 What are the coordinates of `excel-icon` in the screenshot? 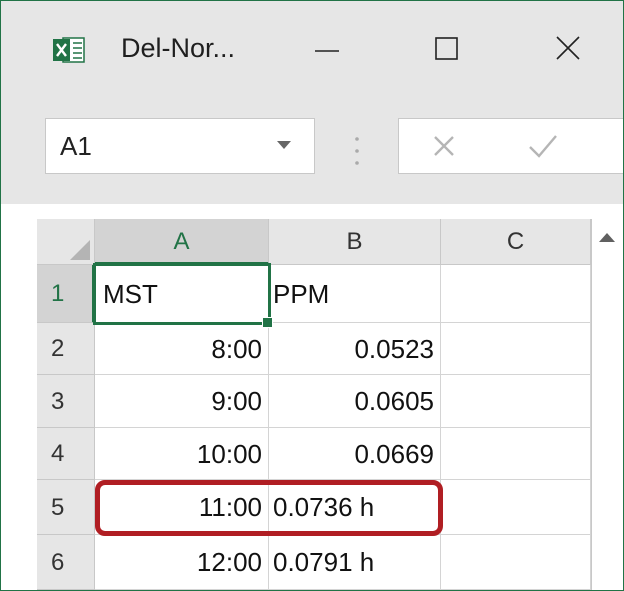 It's located at (69, 50).